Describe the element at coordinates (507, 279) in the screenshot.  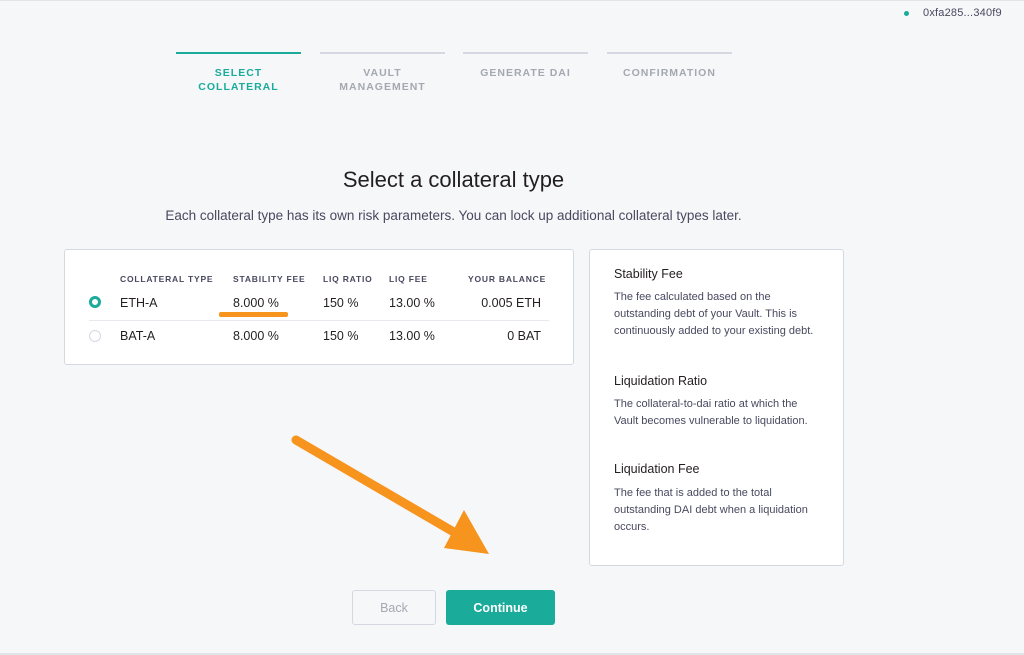
I see `header-your-balance: YOUR BALANCE` at that location.